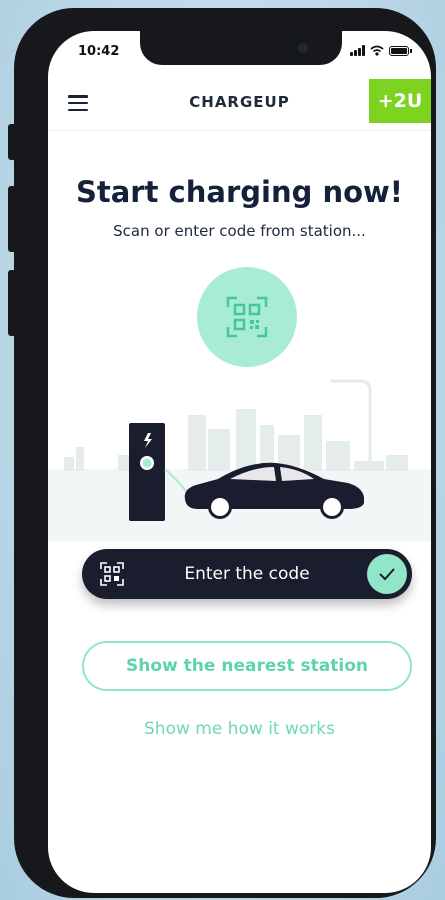 This screenshot has width=445, height=900. What do you see at coordinates (400, 101) in the screenshot?
I see `plus-2u-button: +2U` at bounding box center [400, 101].